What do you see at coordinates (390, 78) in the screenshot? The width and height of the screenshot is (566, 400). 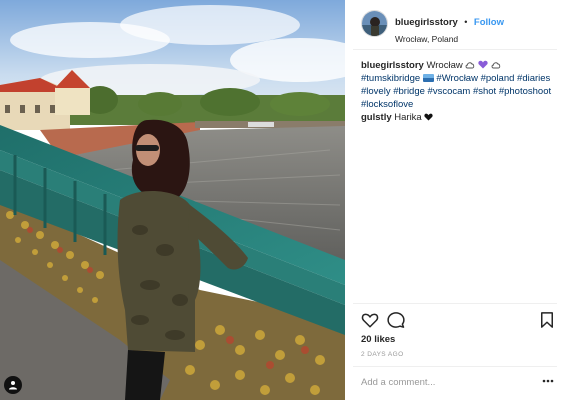 I see `caption-hashtag-tumskibridge: #tumskibridge` at bounding box center [390, 78].